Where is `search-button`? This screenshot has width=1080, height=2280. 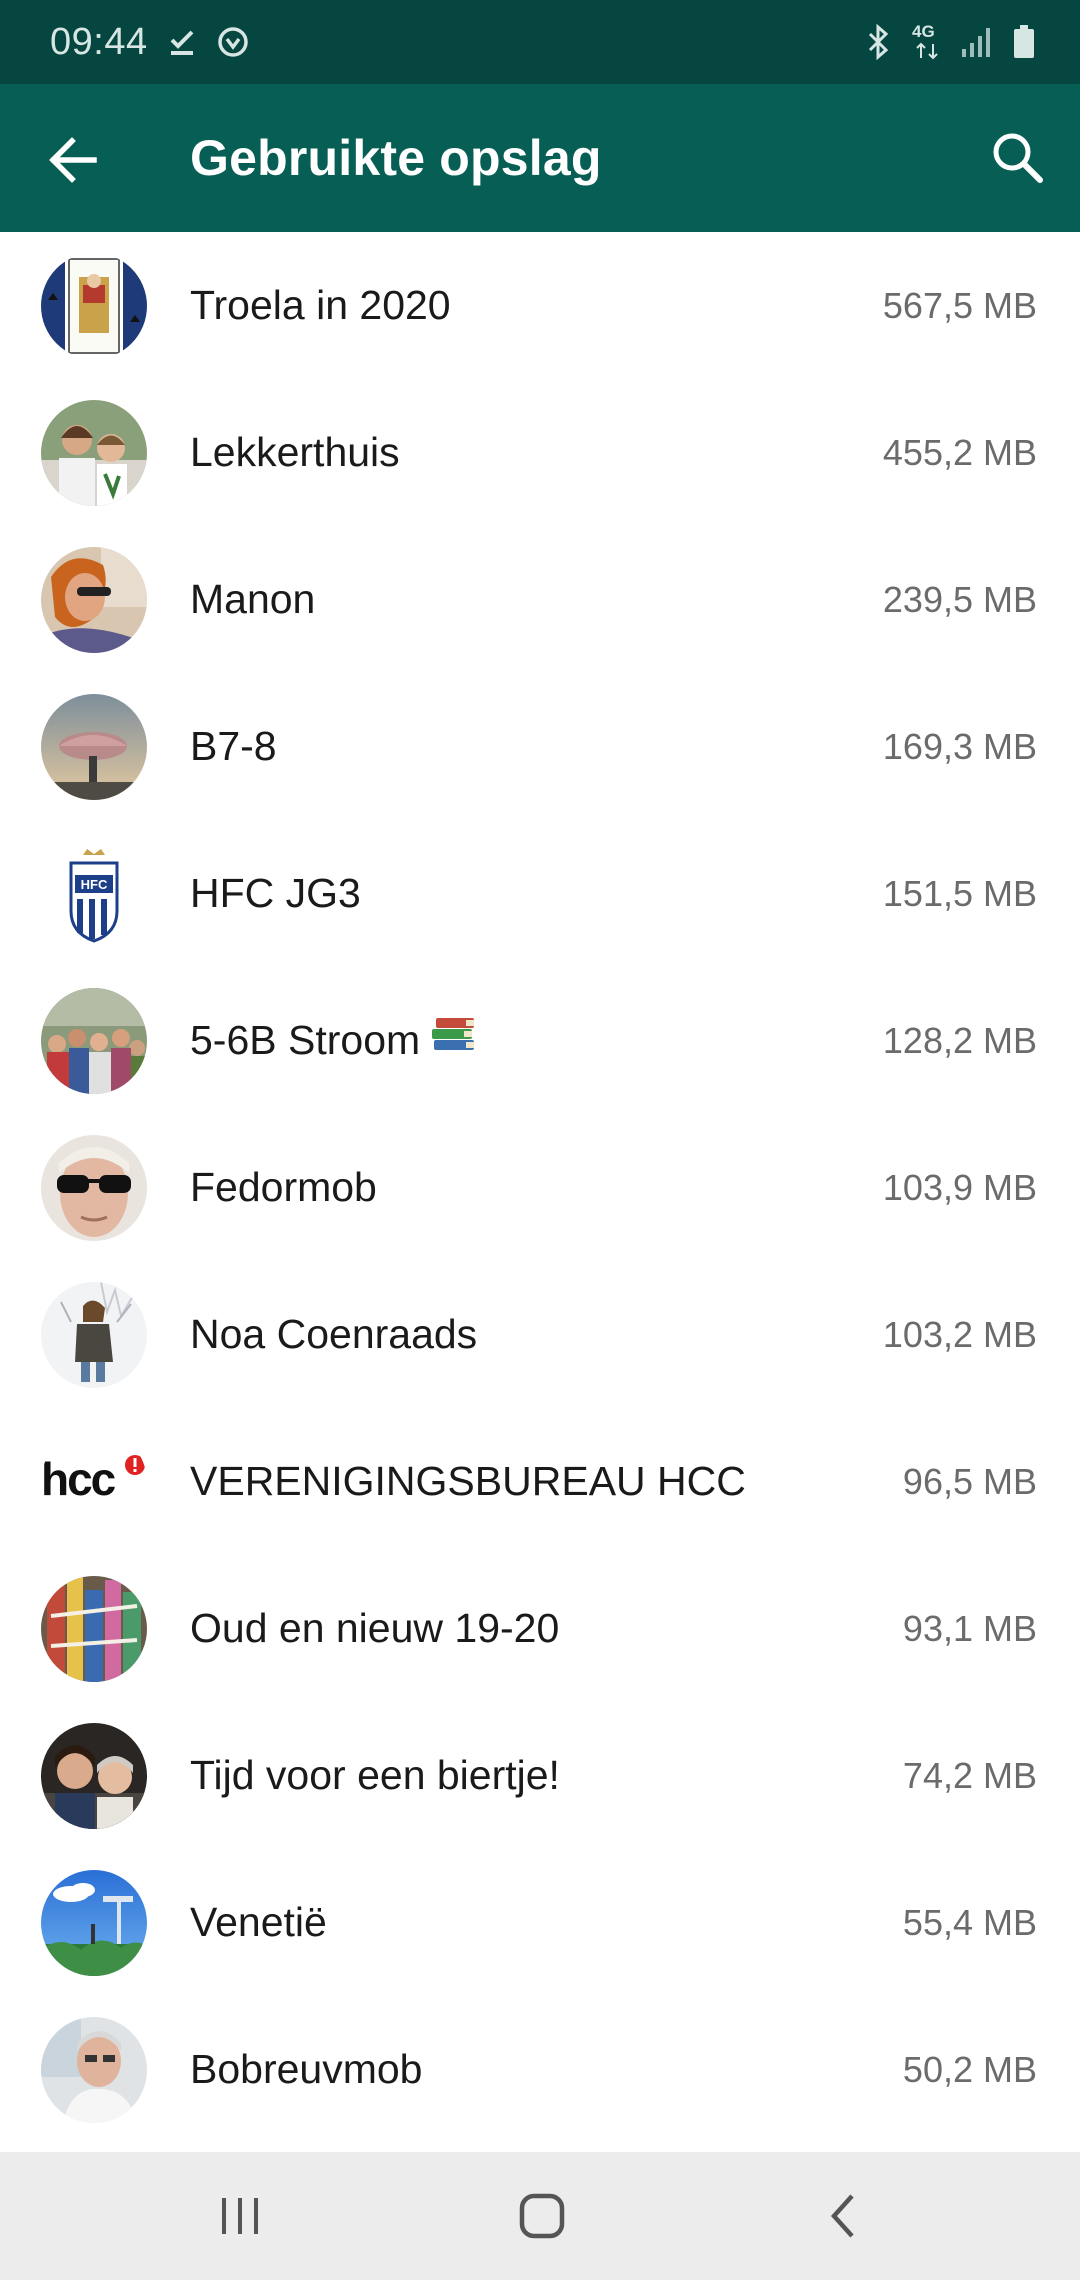
search-button is located at coordinates (1018, 158).